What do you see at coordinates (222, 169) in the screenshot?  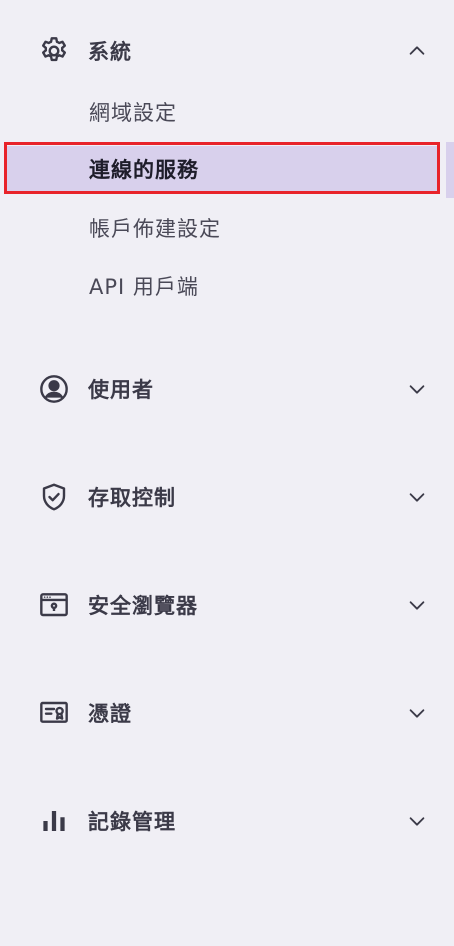 I see `sidebar-item-connected-services: 連線的服務` at bounding box center [222, 169].